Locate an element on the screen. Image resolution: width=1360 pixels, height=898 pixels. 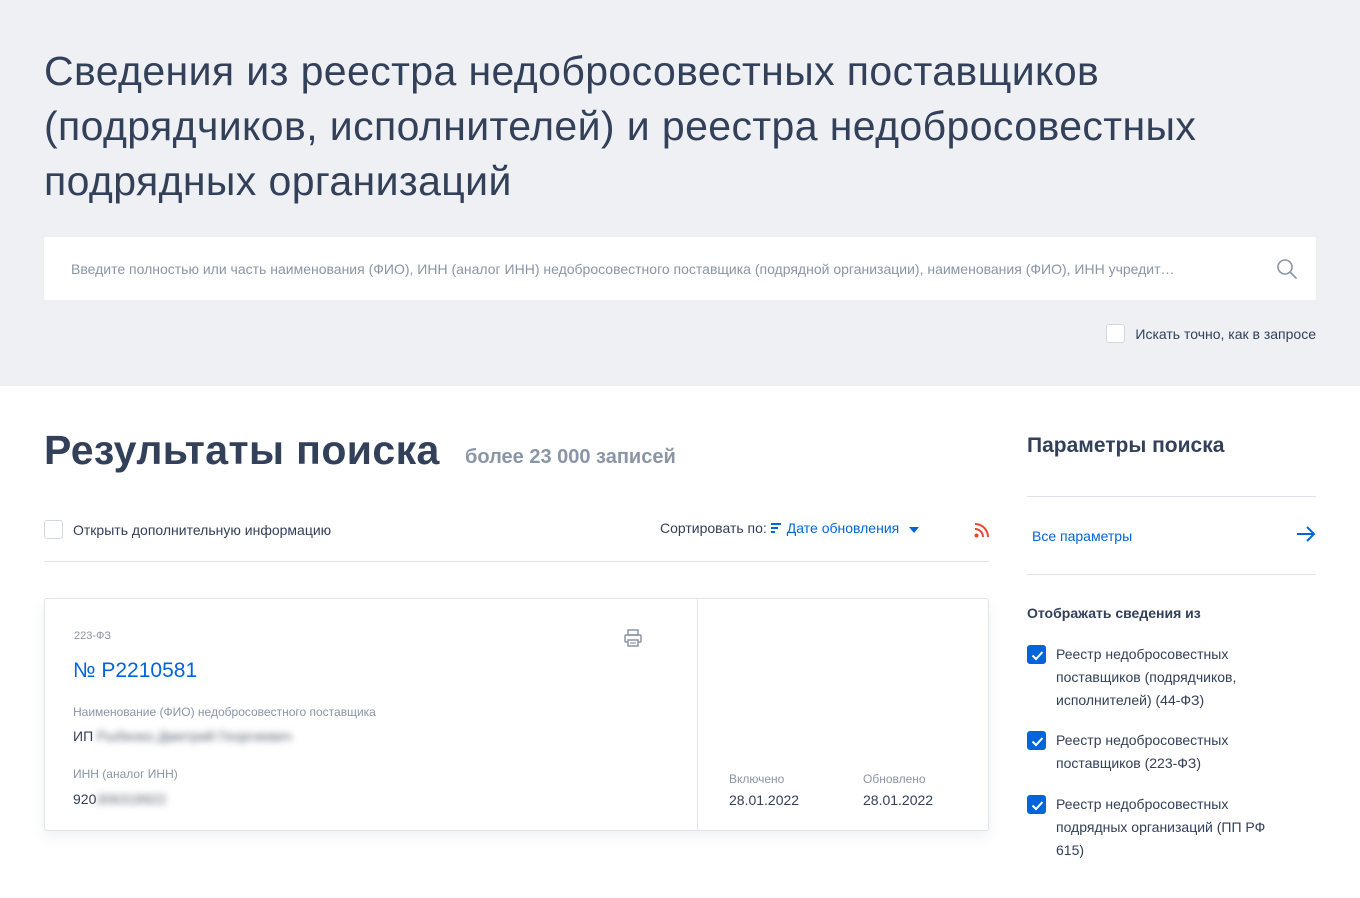
arrow-right-icon is located at coordinates (1306, 536).